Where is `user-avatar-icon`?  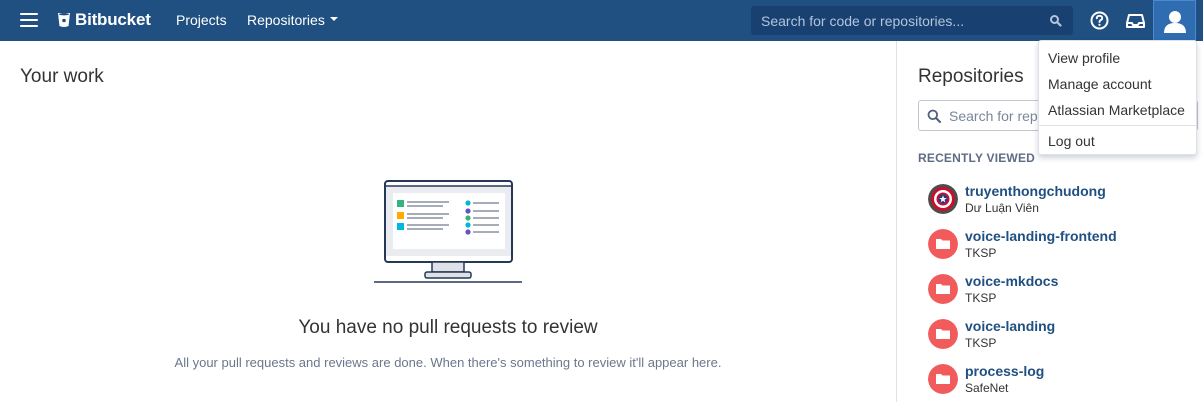 user-avatar-icon is located at coordinates (1175, 22).